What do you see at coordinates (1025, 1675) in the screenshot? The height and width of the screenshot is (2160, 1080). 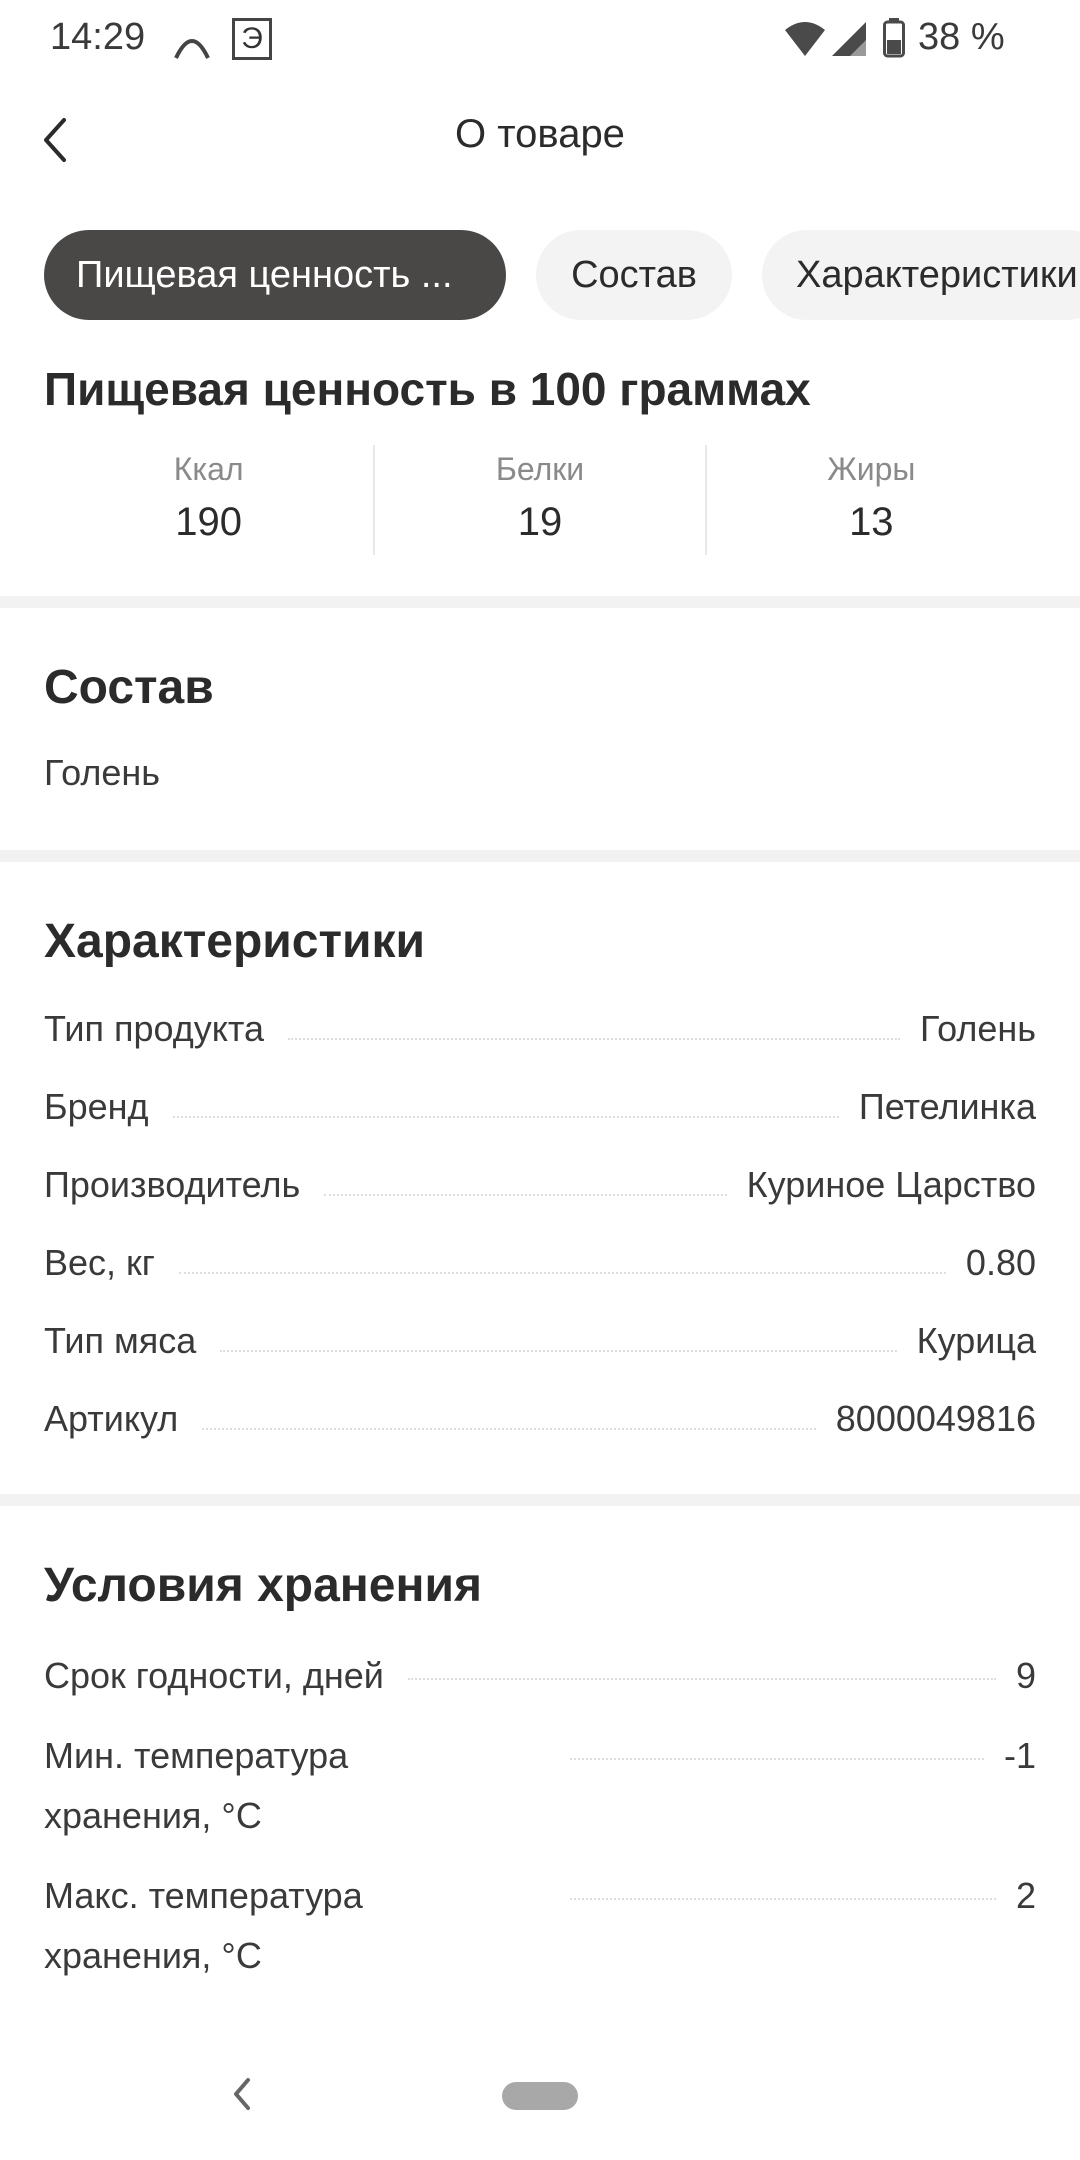 I see `storage-value: 9` at bounding box center [1025, 1675].